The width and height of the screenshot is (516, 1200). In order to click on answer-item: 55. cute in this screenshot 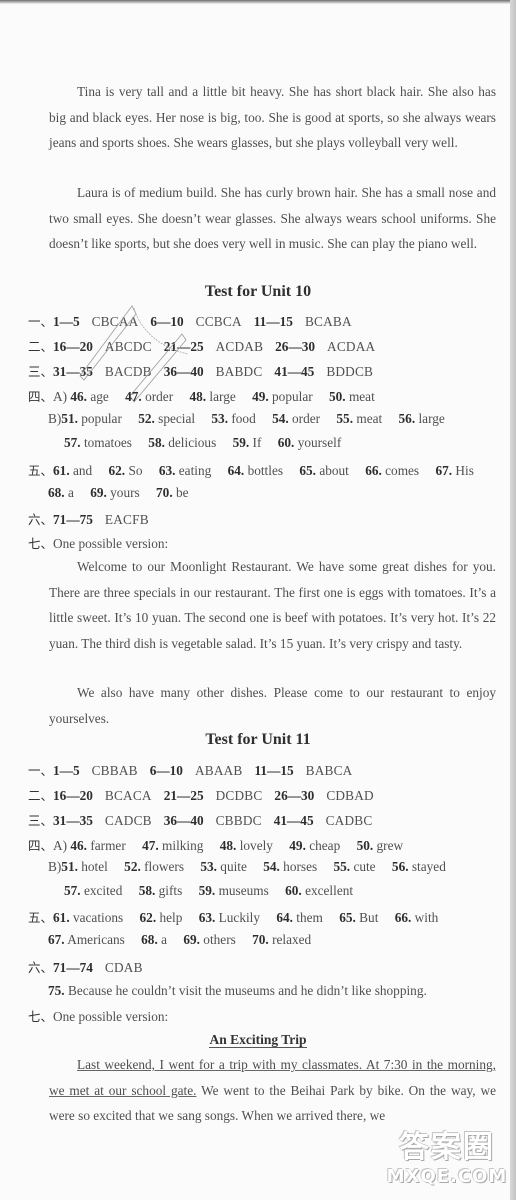, I will do `click(354, 866)`.